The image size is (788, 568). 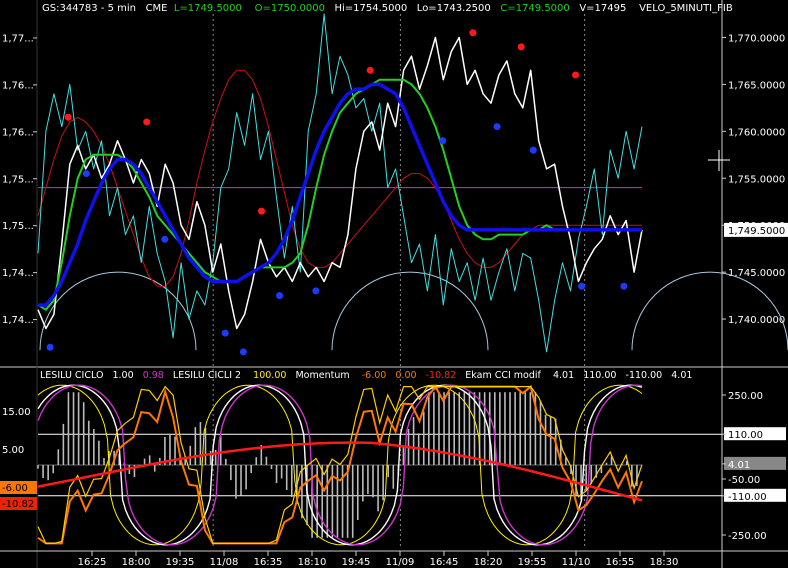 What do you see at coordinates (756, 273) in the screenshot?
I see `price-right-tick-label: 1,745.0000` at bounding box center [756, 273].